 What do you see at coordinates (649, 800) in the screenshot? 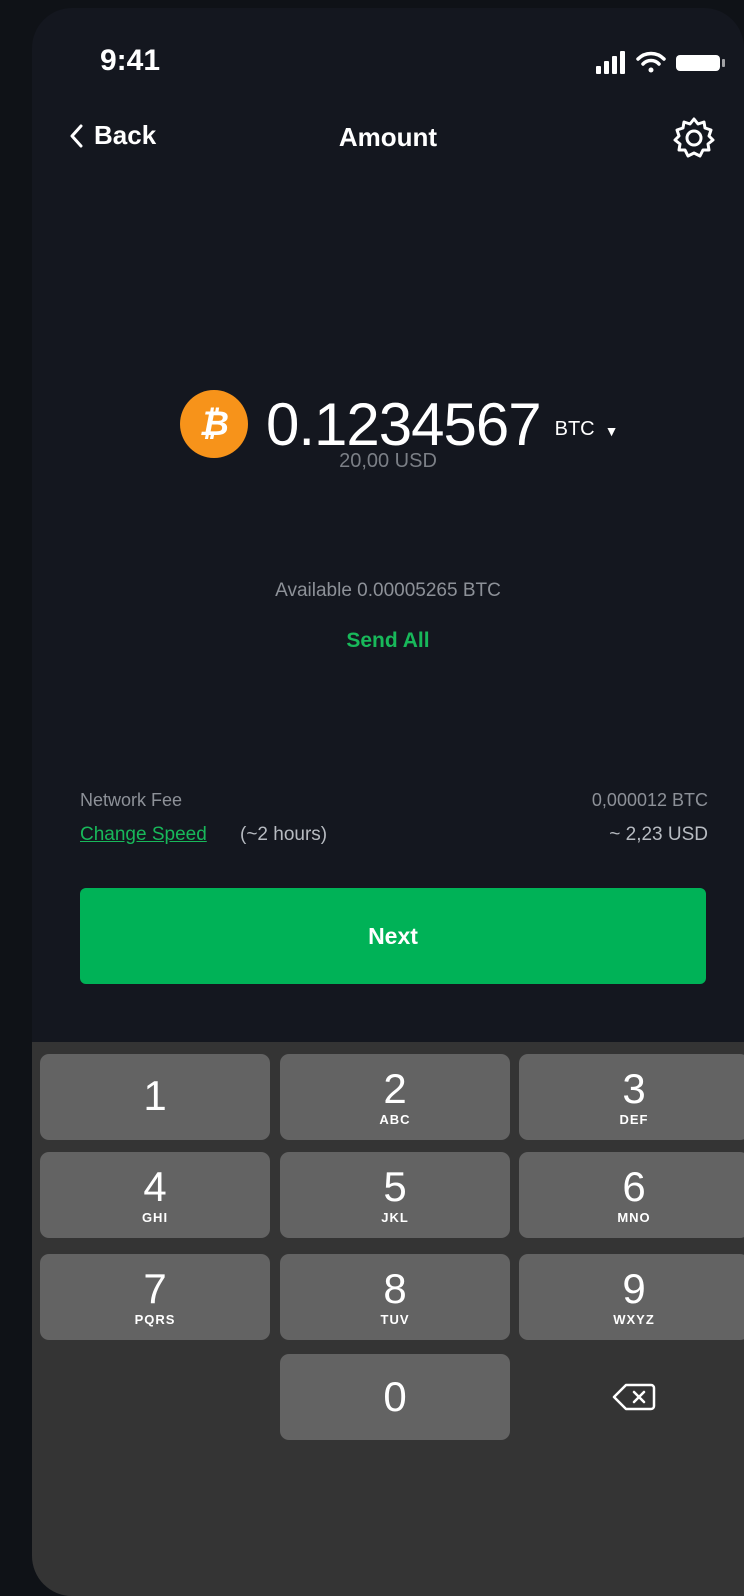
I see `network-fee-btc: 0,000012 BTC` at bounding box center [649, 800].